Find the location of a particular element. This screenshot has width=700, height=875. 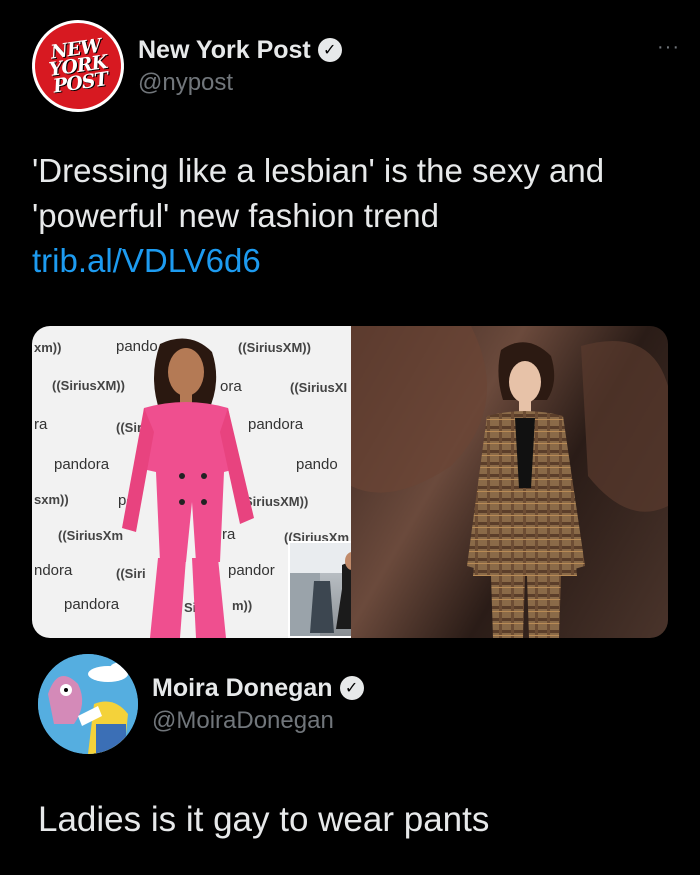

quoted-tweet-text: Ladies is it gay to wear pants is located at coordinates (264, 819).